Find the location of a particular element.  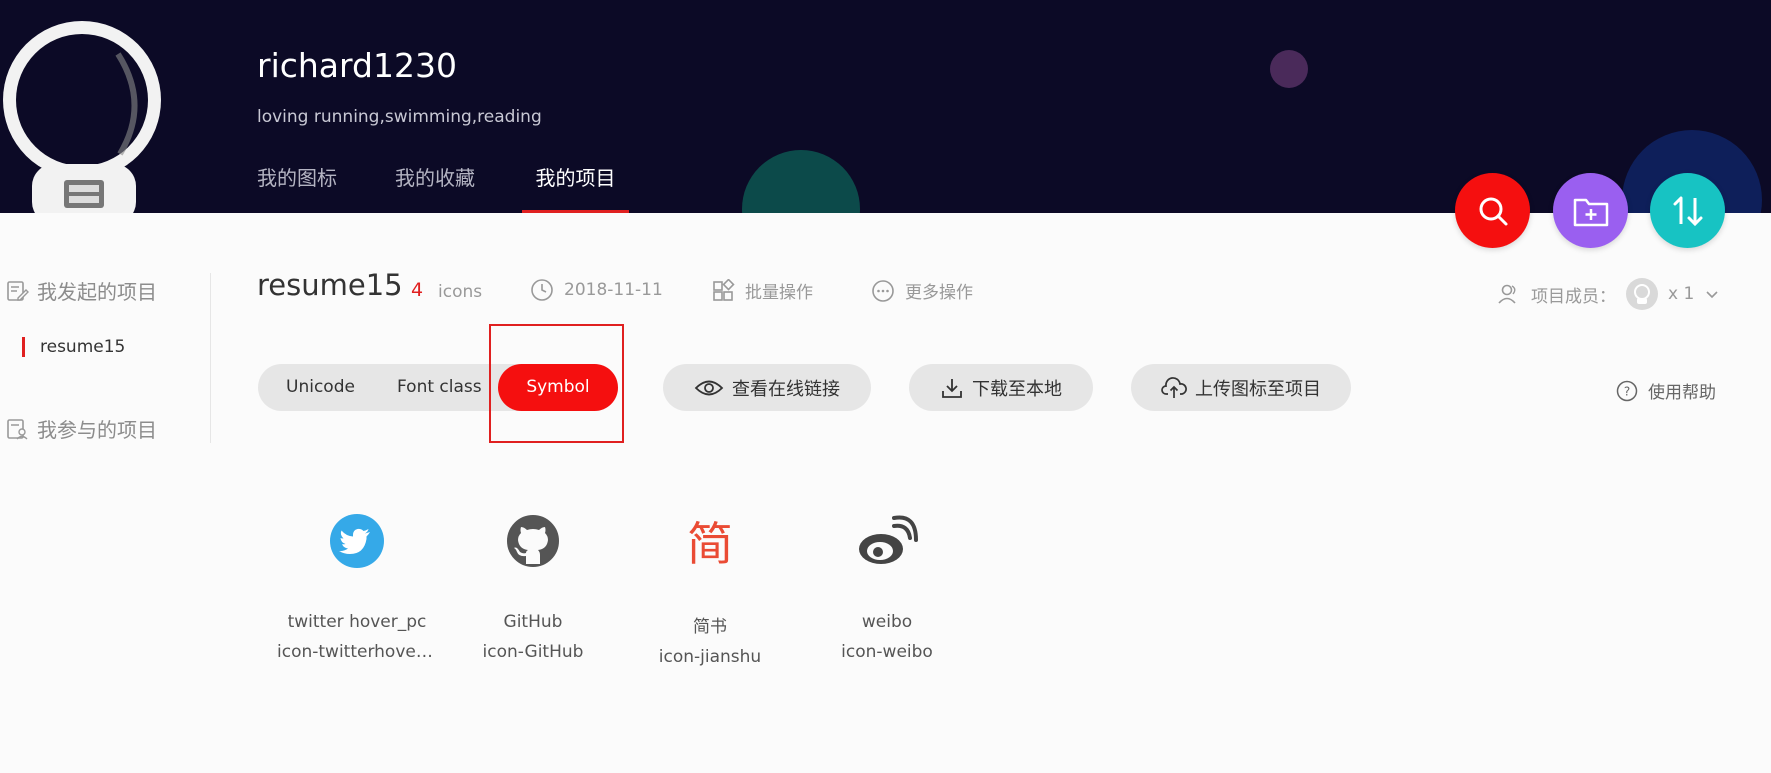

icon-card-jianshu: 简 简书 icon-jianshu is located at coordinates (710, 586).